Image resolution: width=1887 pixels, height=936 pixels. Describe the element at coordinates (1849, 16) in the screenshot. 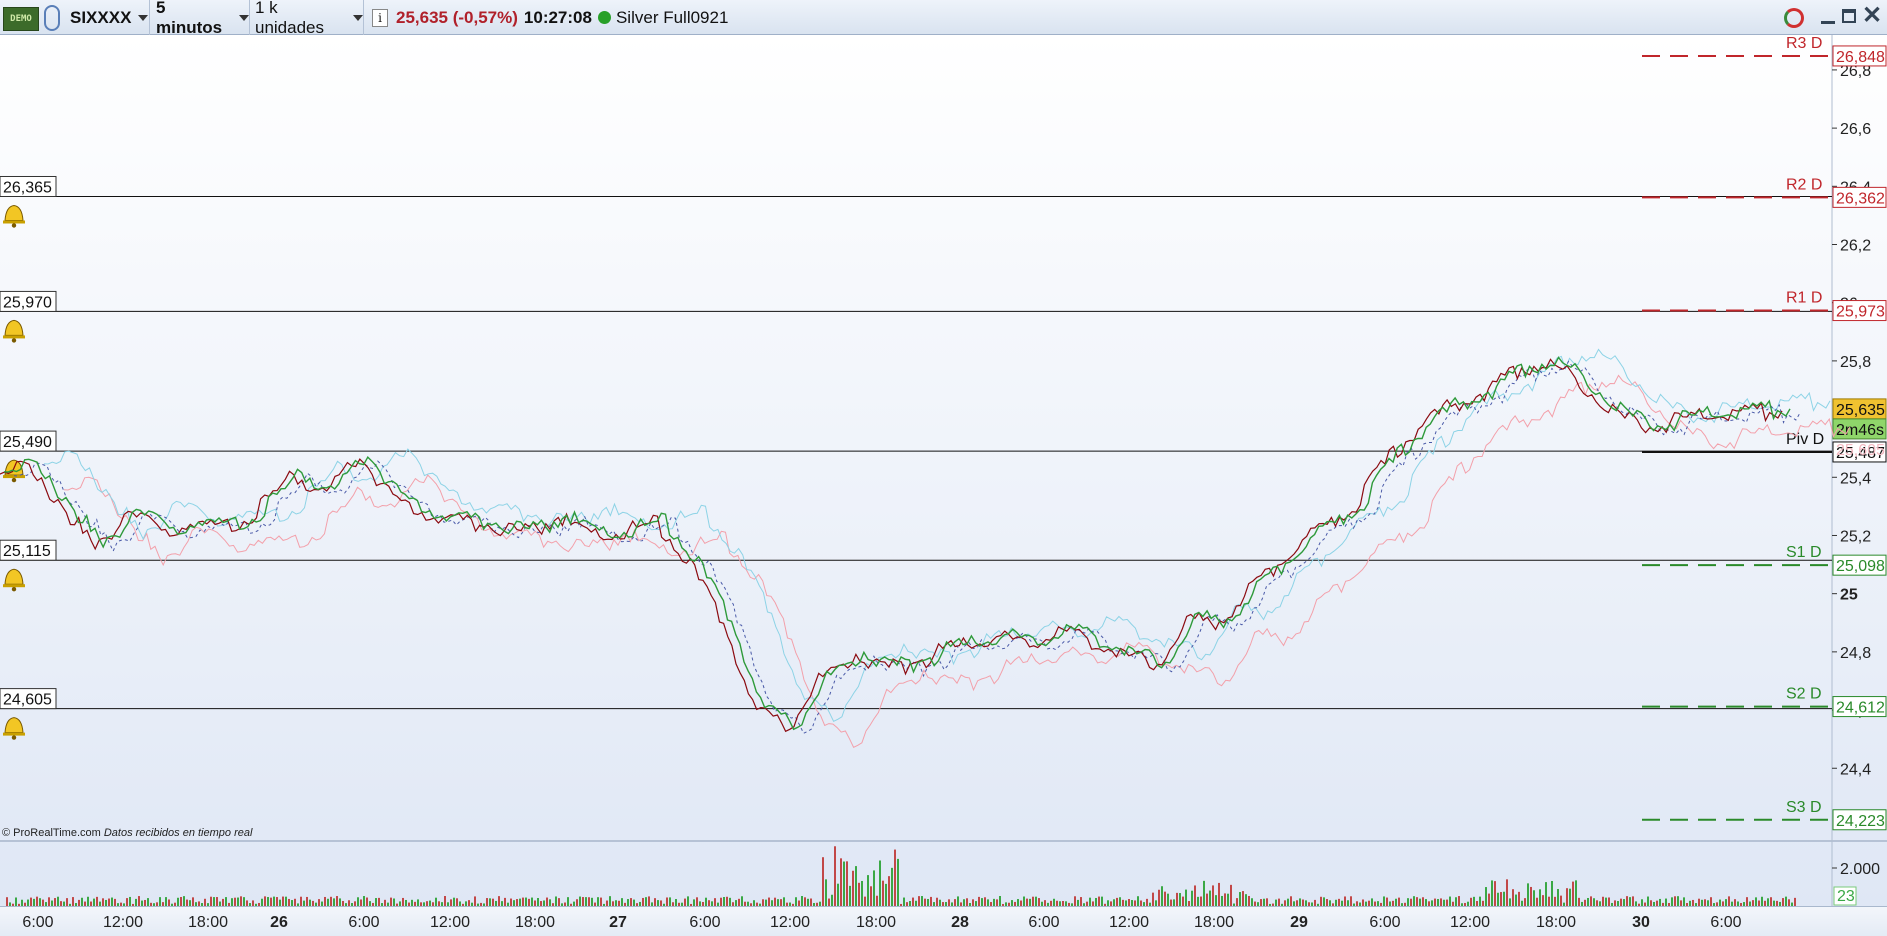

I see `maximize-icon` at that location.